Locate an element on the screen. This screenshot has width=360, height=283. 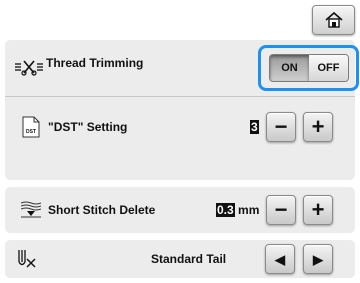
tail-next-button: ▶ is located at coordinates (318, 259).